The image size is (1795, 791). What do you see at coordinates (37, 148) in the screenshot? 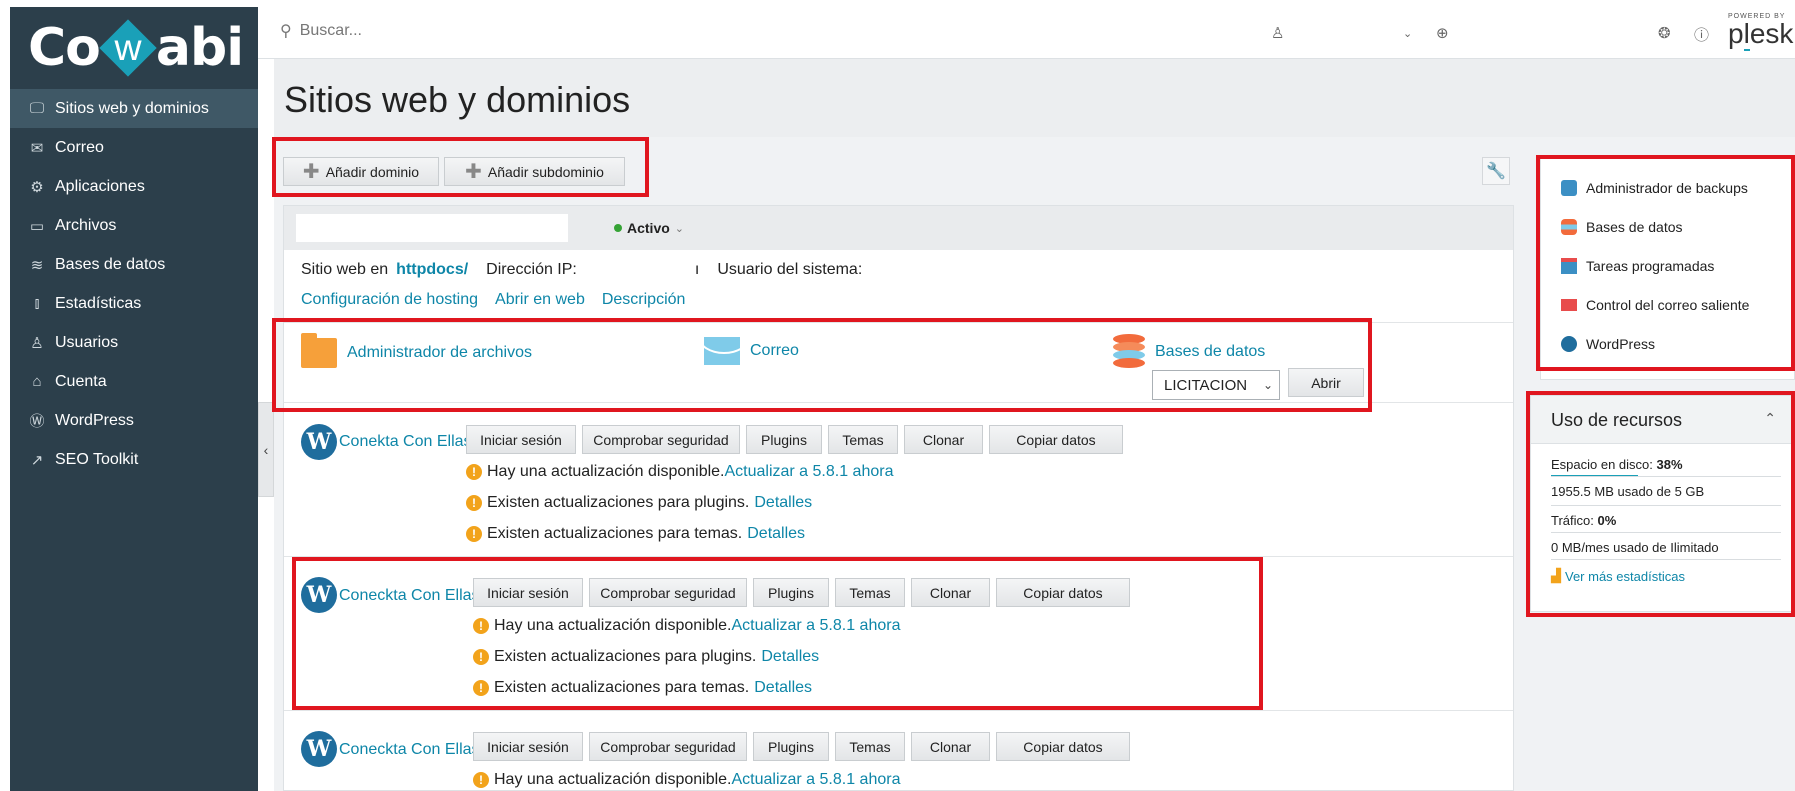
I see `mail-icon: ✉` at bounding box center [37, 148].